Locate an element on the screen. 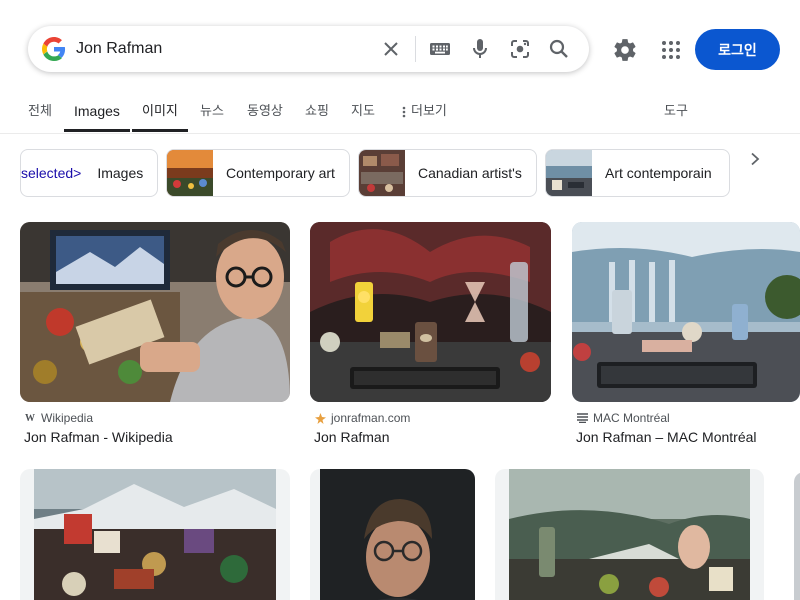  search-tabs: 전체 Images 이미지 뉴스 동영상 쇼핑 지도 더보기 도구 is located at coordinates (400, 113).